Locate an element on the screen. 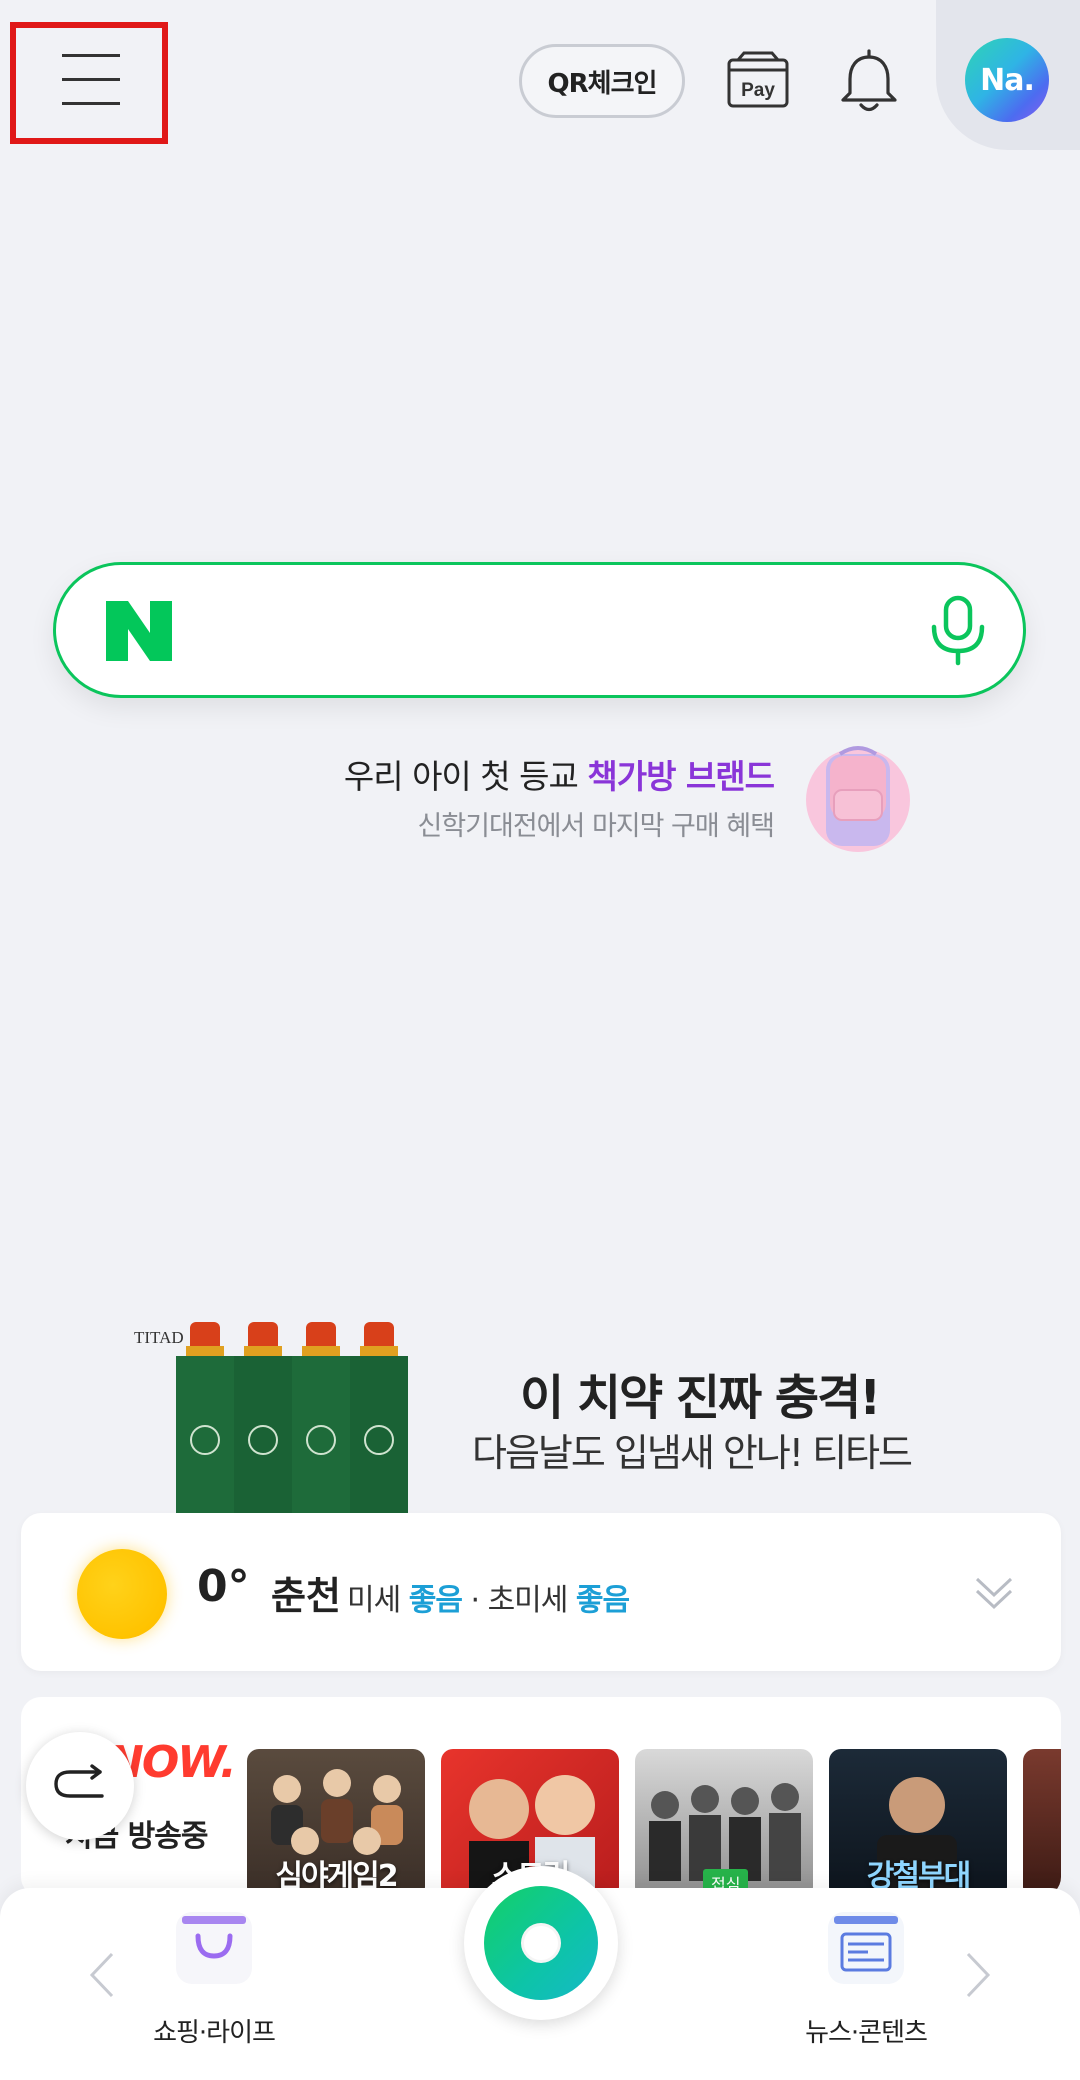 The width and height of the screenshot is (1080, 2080). qr-checkin-button: QR체크인 is located at coordinates (602, 81).